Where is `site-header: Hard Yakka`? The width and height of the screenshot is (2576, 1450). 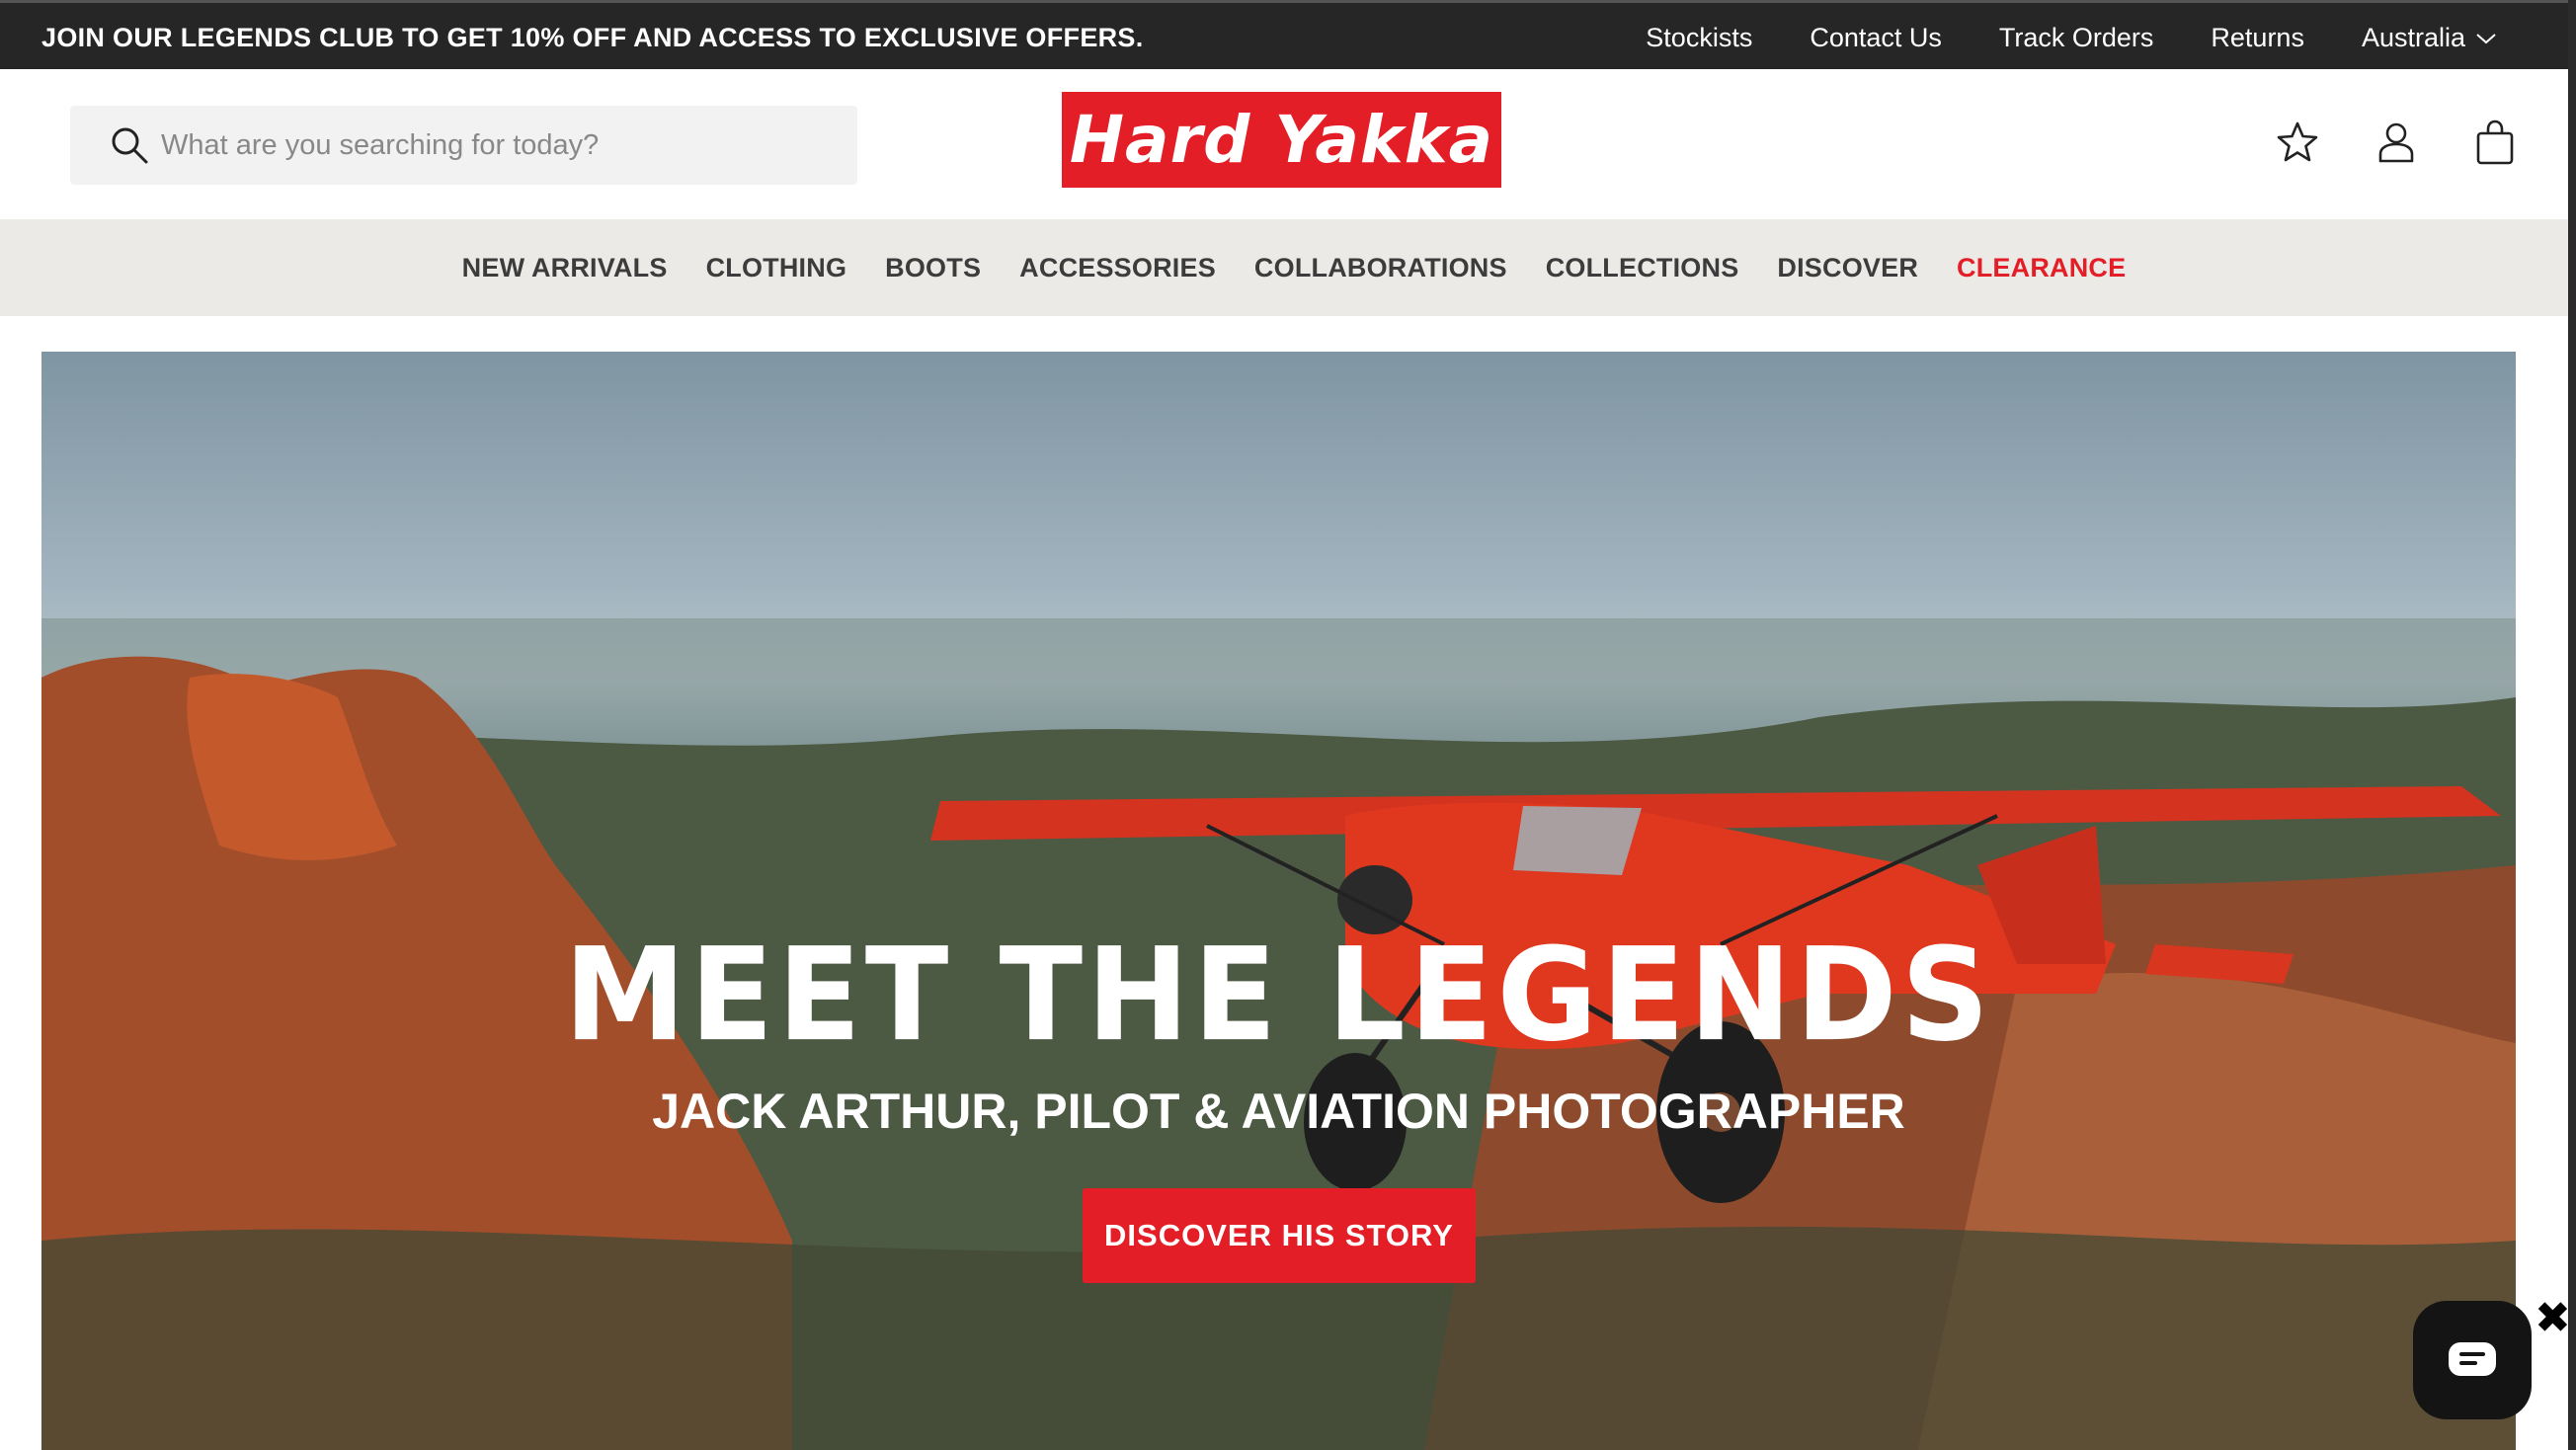 site-header: Hard Yakka is located at coordinates (1284, 144).